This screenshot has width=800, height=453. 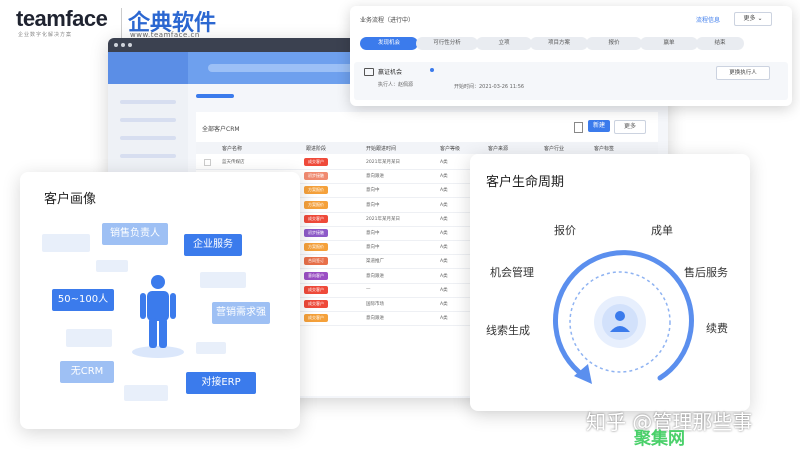 What do you see at coordinates (369, 72) in the screenshot?
I see `card-icon` at bounding box center [369, 72].